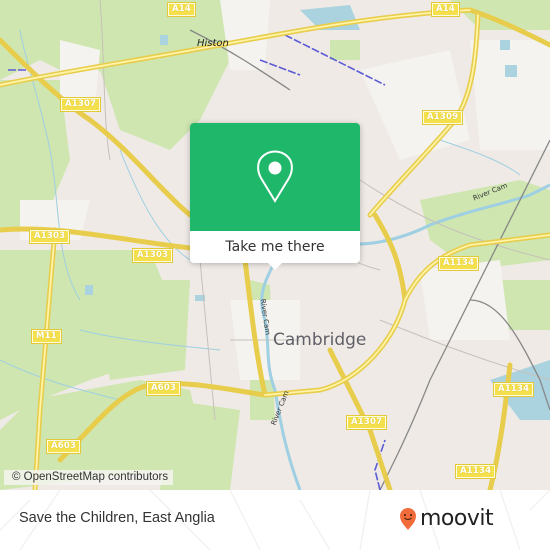  I want to click on place-name: Save the Children, East Anglia, so click(117, 518).